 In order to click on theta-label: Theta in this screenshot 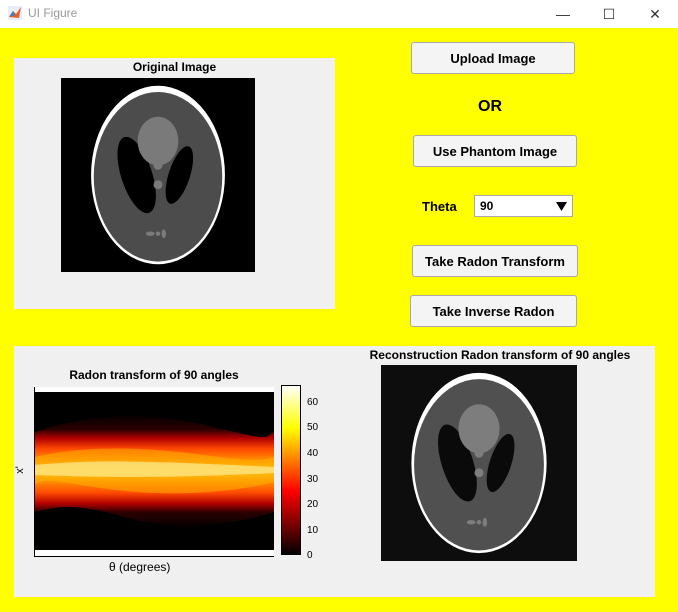, I will do `click(439, 206)`.